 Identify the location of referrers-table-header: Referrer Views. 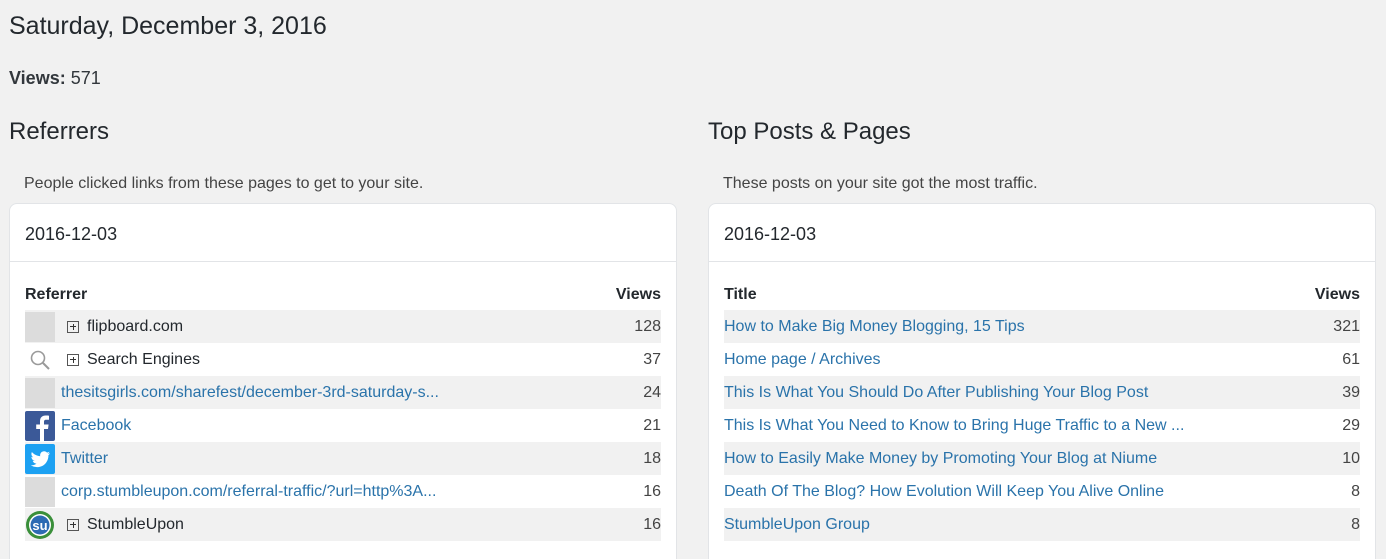
(343, 294).